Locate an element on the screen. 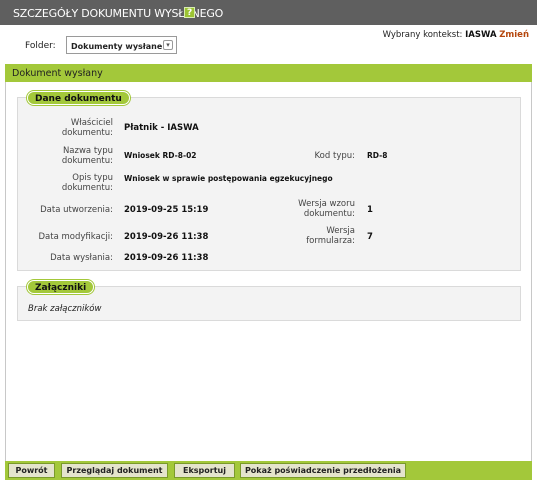 The image size is (537, 486). show-certificate-button: Pokaż poświadczenie przedłożenia is located at coordinates (323, 470).